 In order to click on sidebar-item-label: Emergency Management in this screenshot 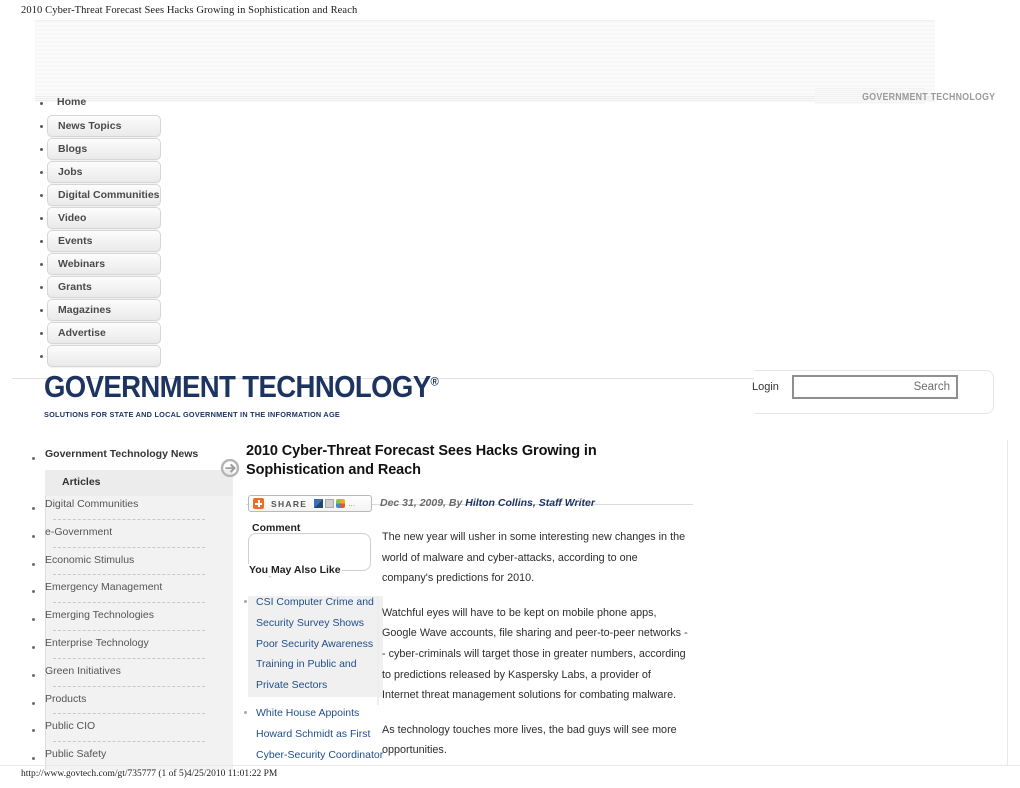, I will do `click(104, 587)`.